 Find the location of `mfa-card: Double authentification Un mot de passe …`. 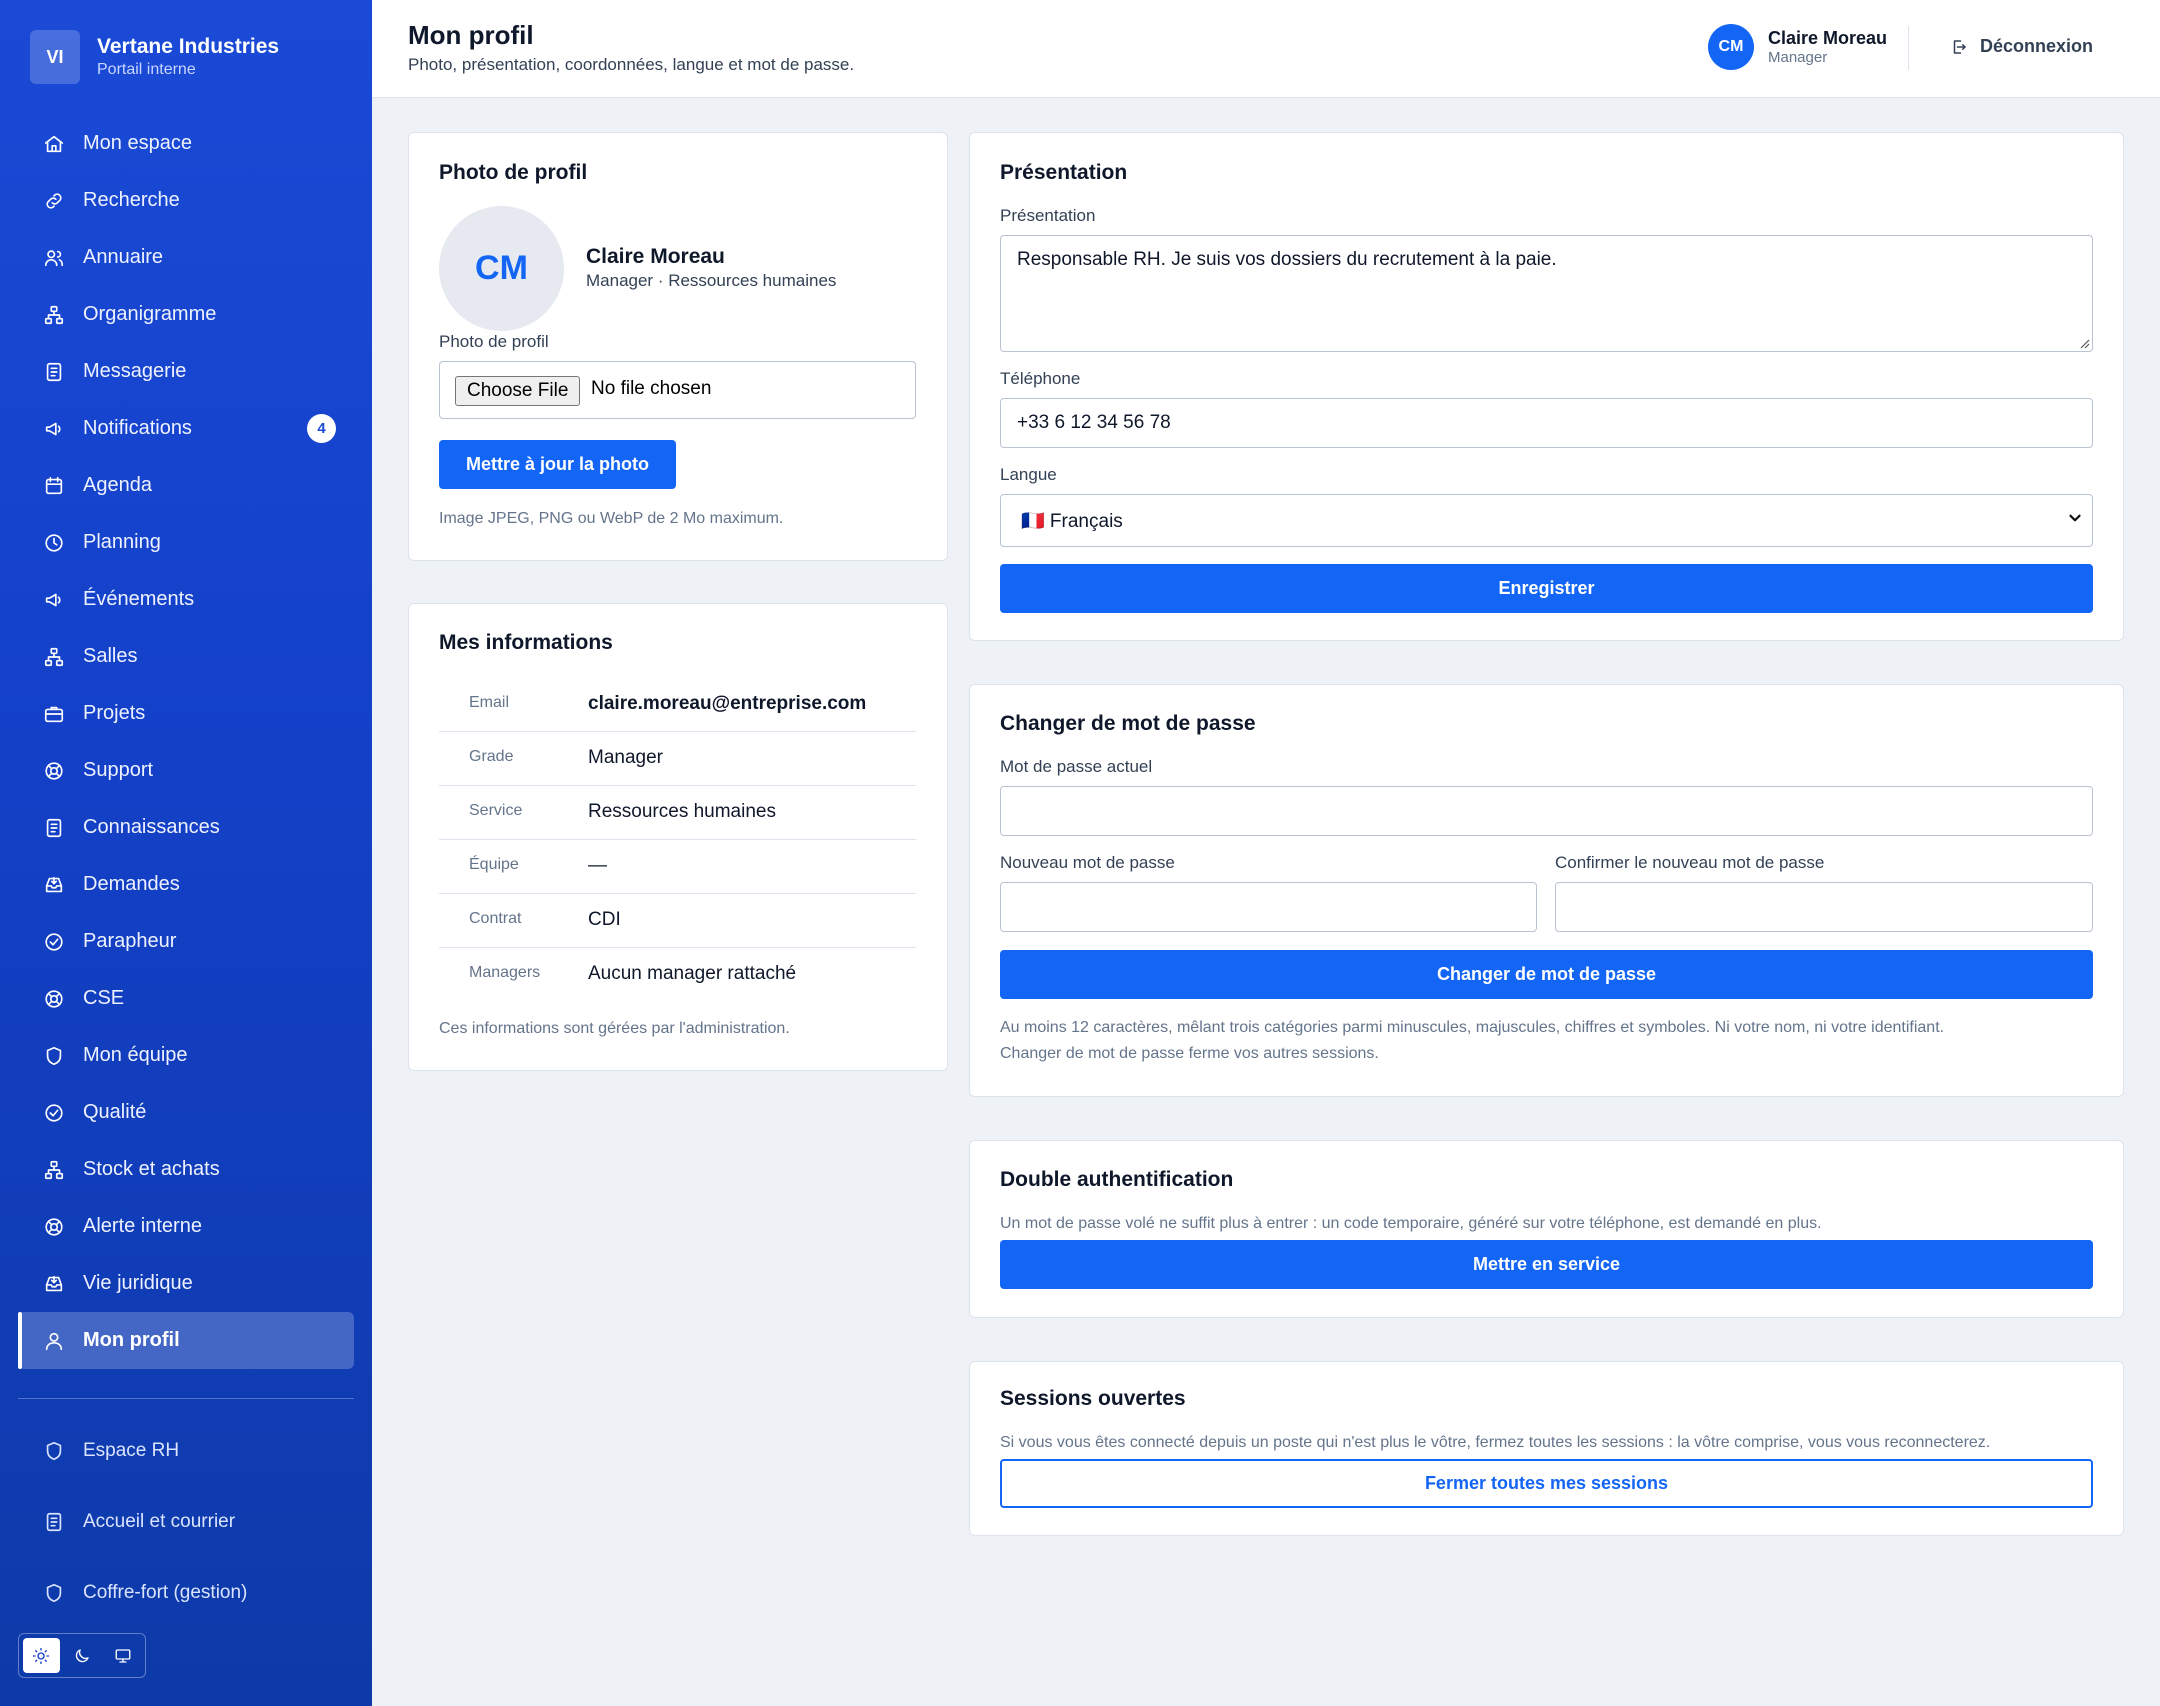

mfa-card: Double authentification Un mot de passe … is located at coordinates (1546, 1229).